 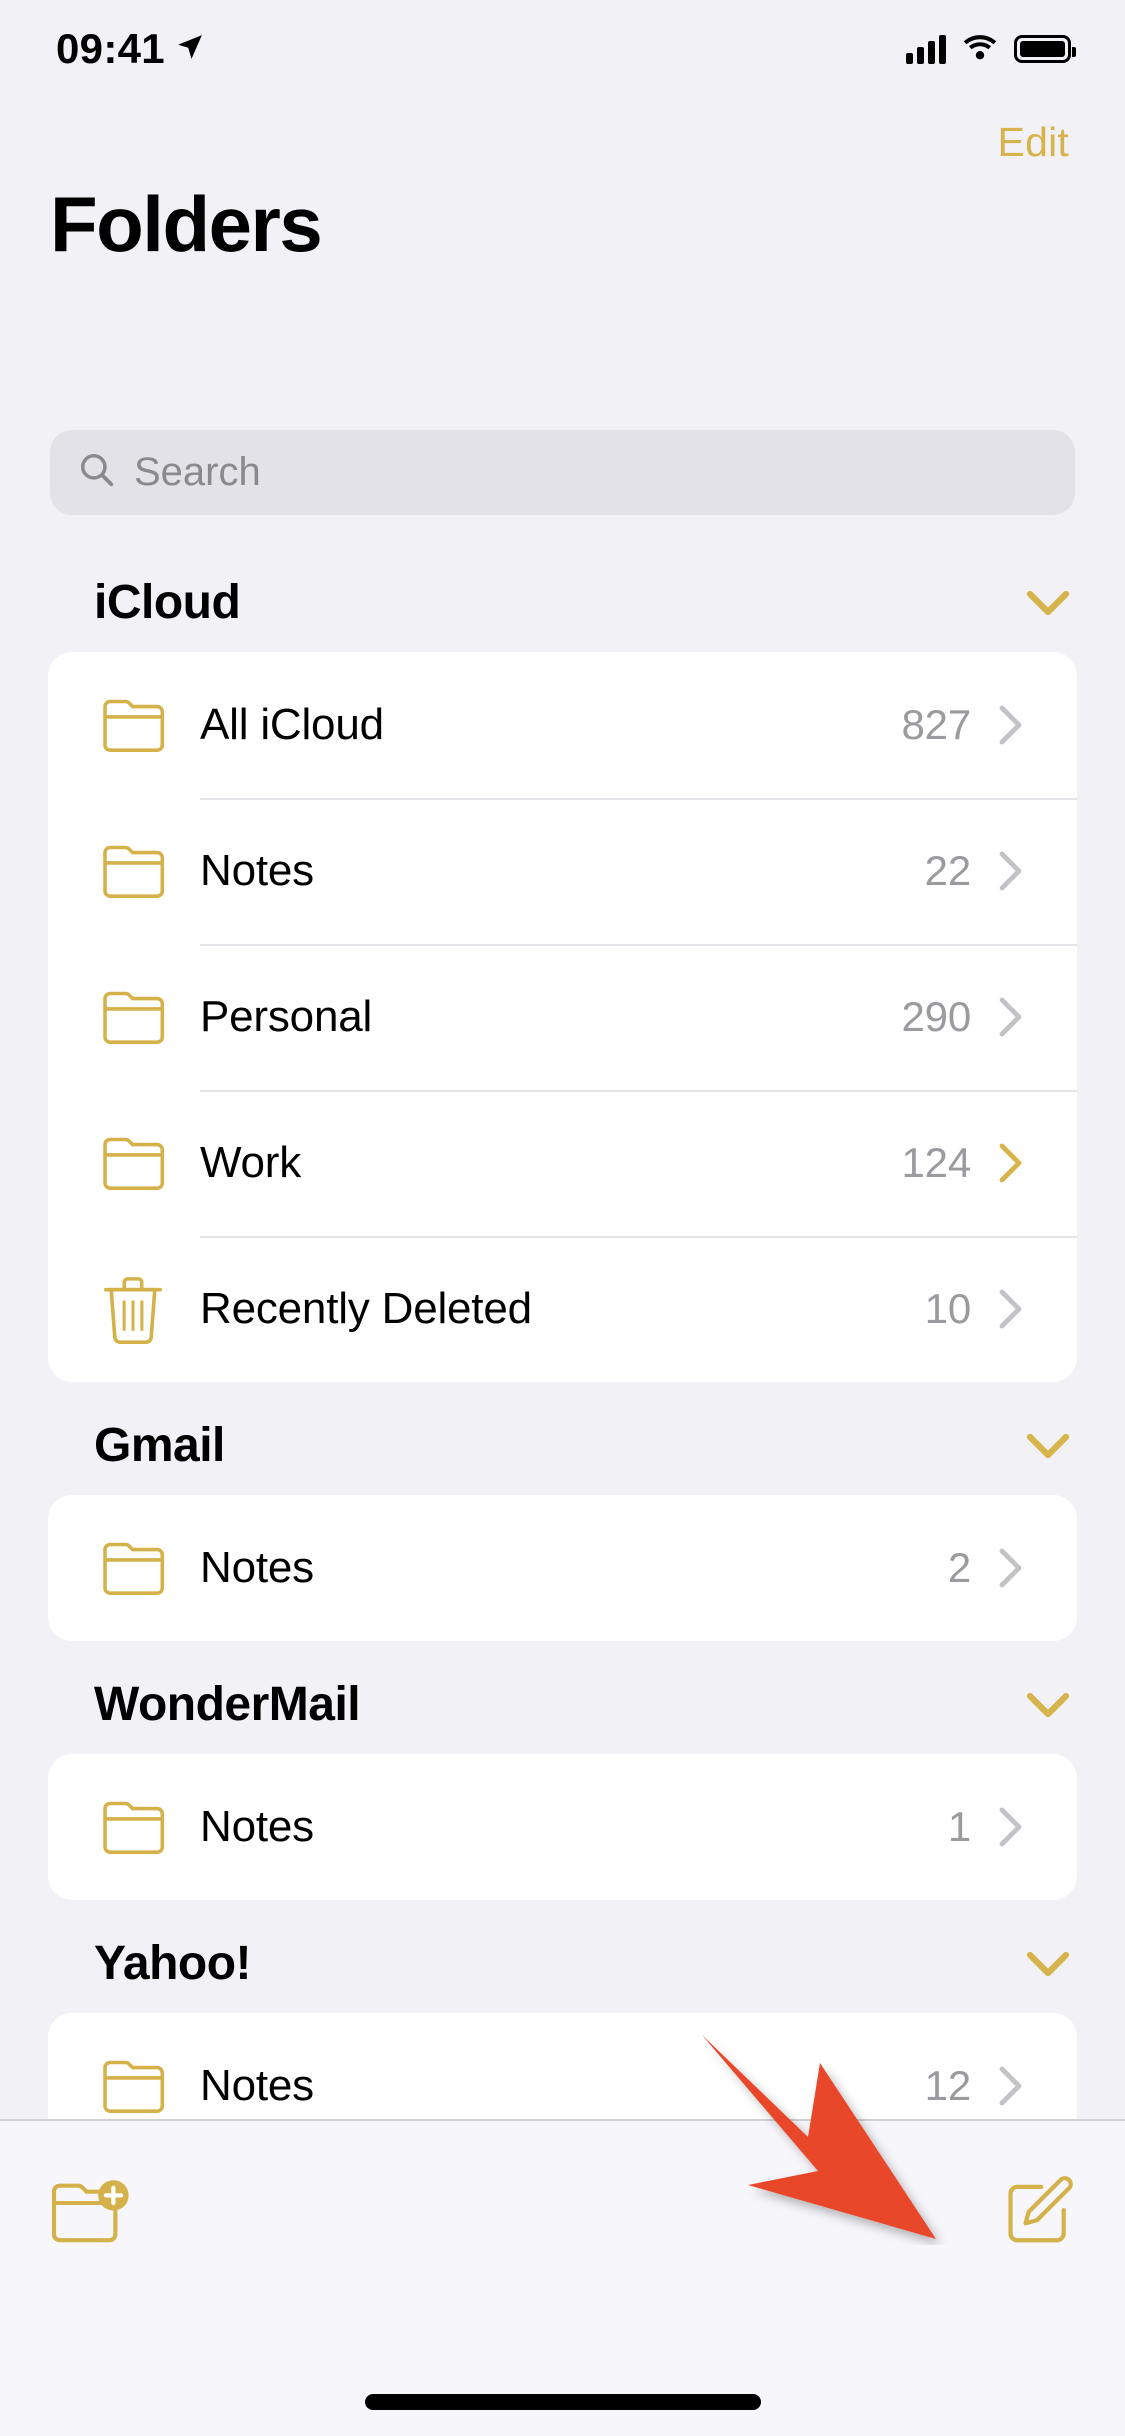 What do you see at coordinates (590, 472) in the screenshot?
I see `search-input` at bounding box center [590, 472].